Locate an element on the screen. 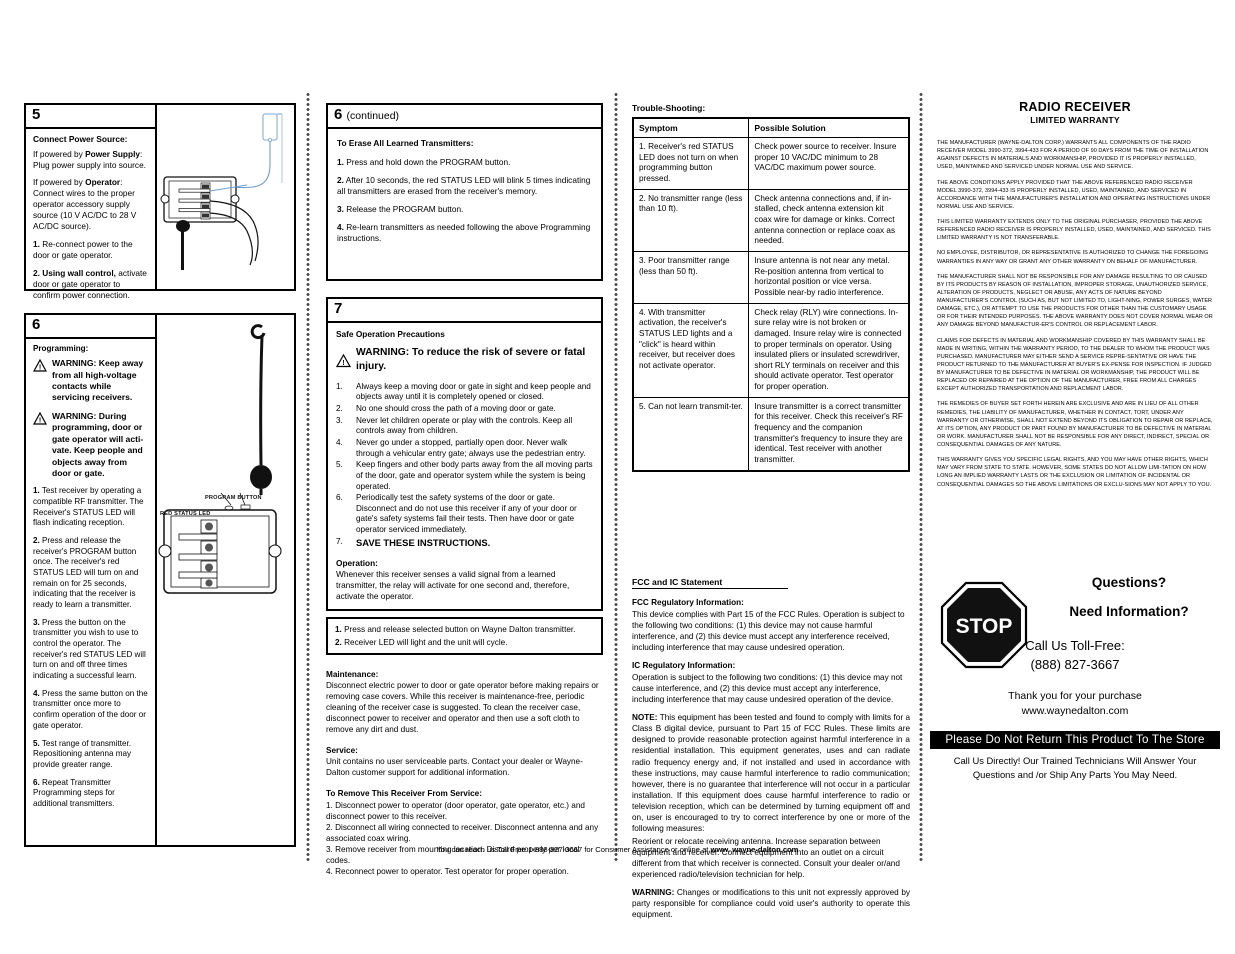 The height and width of the screenshot is (954, 1235). remove-service-heading: To Remove This Receiver From Service: is located at coordinates (404, 794).